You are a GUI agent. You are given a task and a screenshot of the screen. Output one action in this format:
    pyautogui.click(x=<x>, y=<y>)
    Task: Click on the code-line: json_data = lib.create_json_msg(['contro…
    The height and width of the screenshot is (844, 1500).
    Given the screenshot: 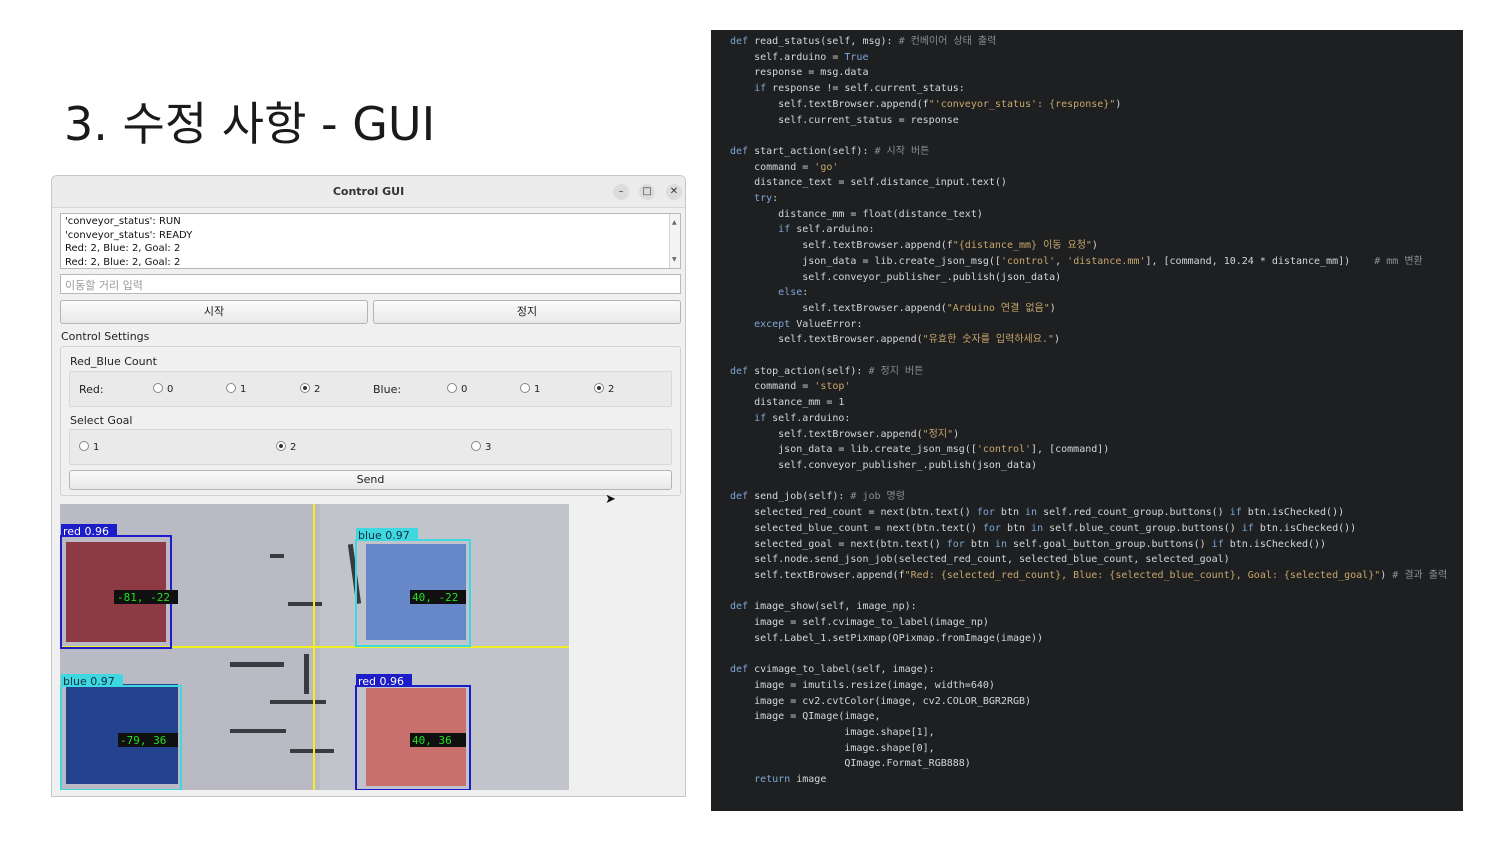 What is the action you would take?
    pyautogui.click(x=920, y=450)
    